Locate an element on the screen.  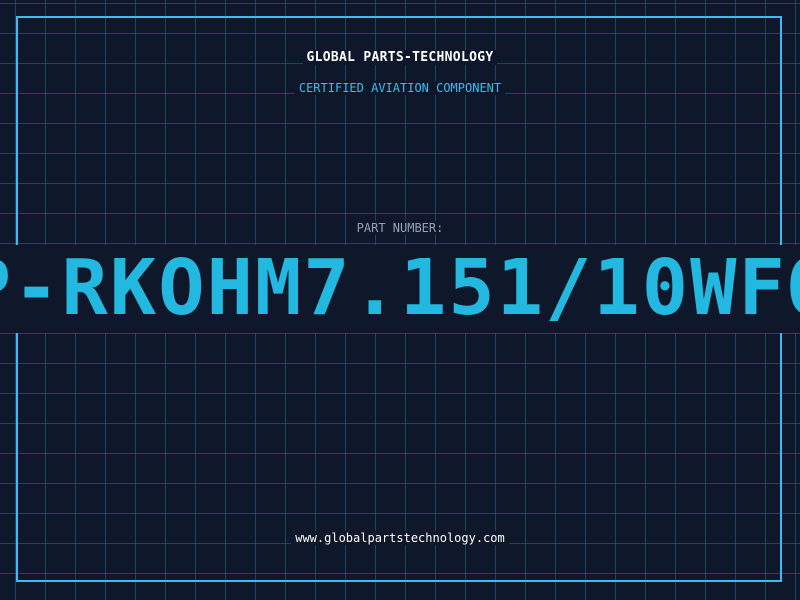
part-number-value: P-RKOHM7.151/10WFO is located at coordinates (400, 289).